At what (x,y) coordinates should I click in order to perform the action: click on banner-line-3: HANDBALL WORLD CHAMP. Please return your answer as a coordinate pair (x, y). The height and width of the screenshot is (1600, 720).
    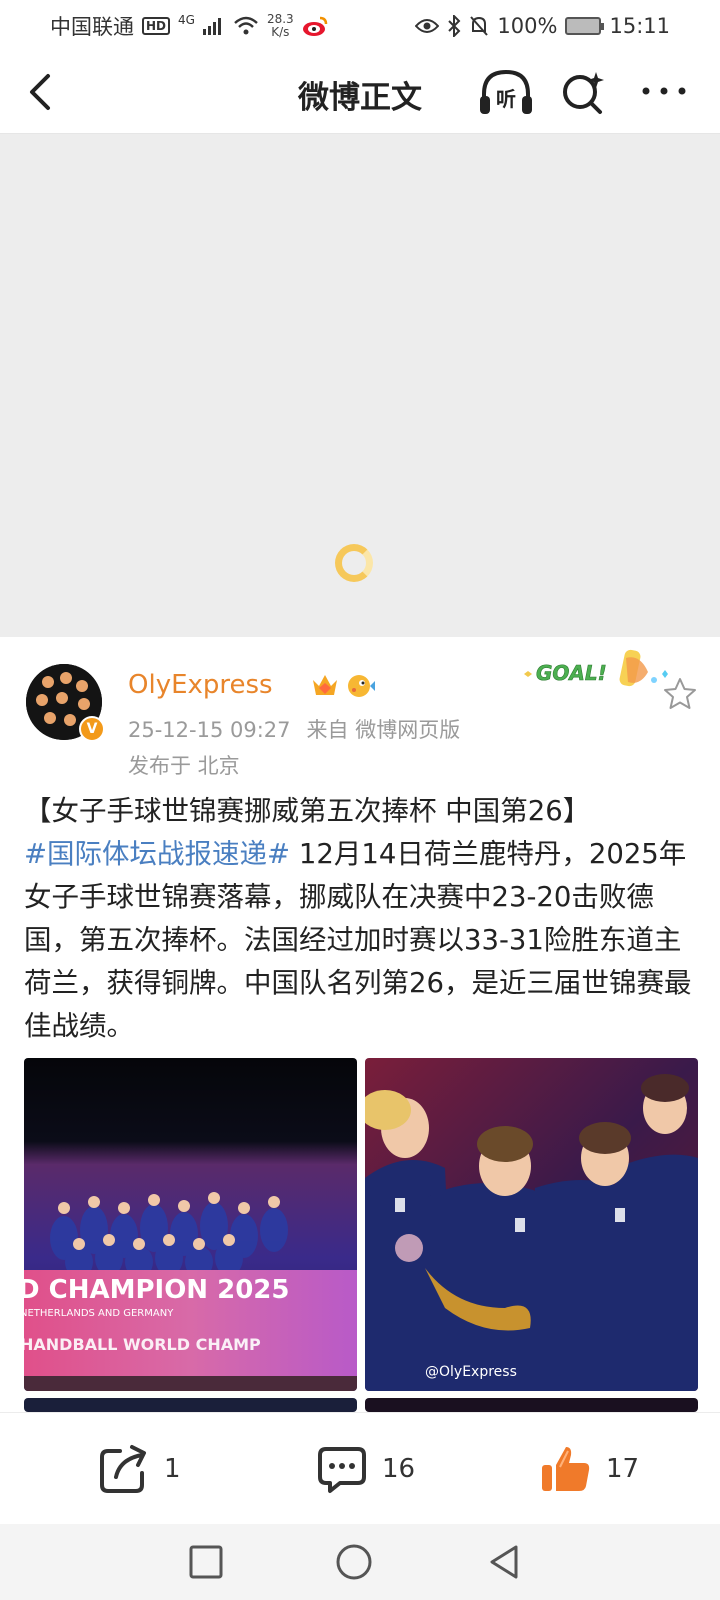
    Looking at the image, I should click on (142, 1344).